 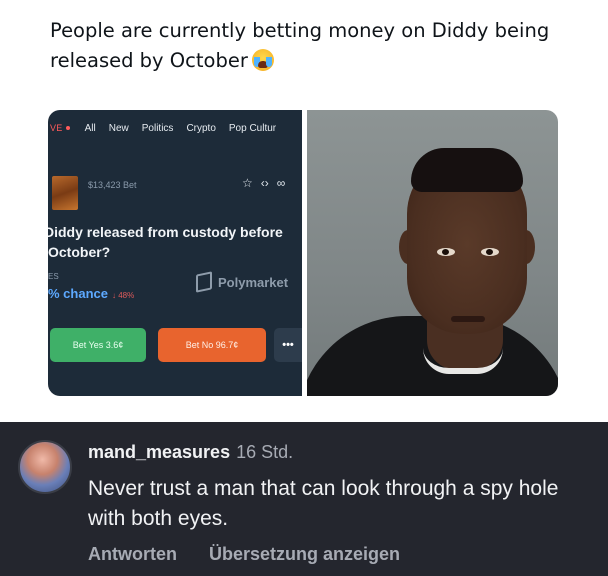 I want to click on embed-icon: ‹›, so click(x=265, y=183).